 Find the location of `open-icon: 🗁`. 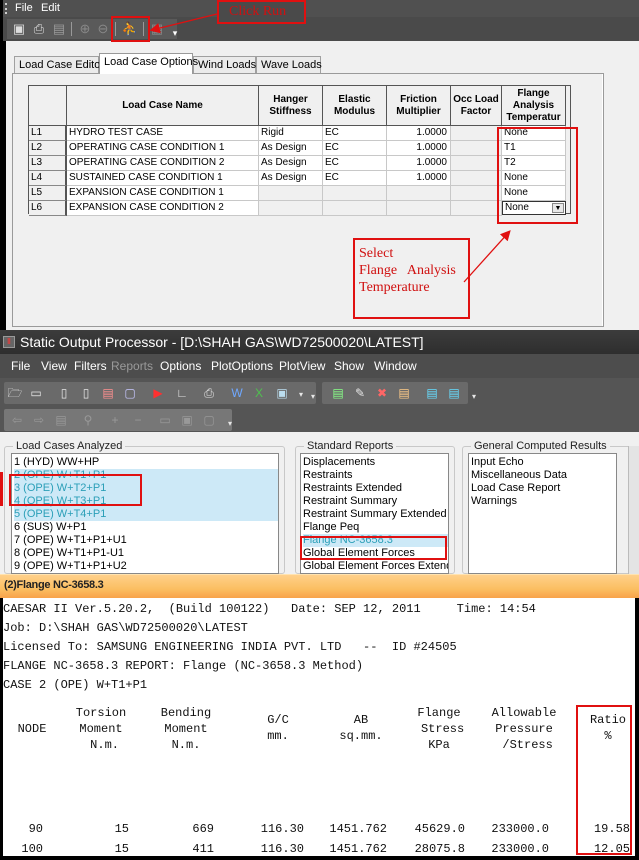

open-icon: 🗁 is located at coordinates (15, 393).